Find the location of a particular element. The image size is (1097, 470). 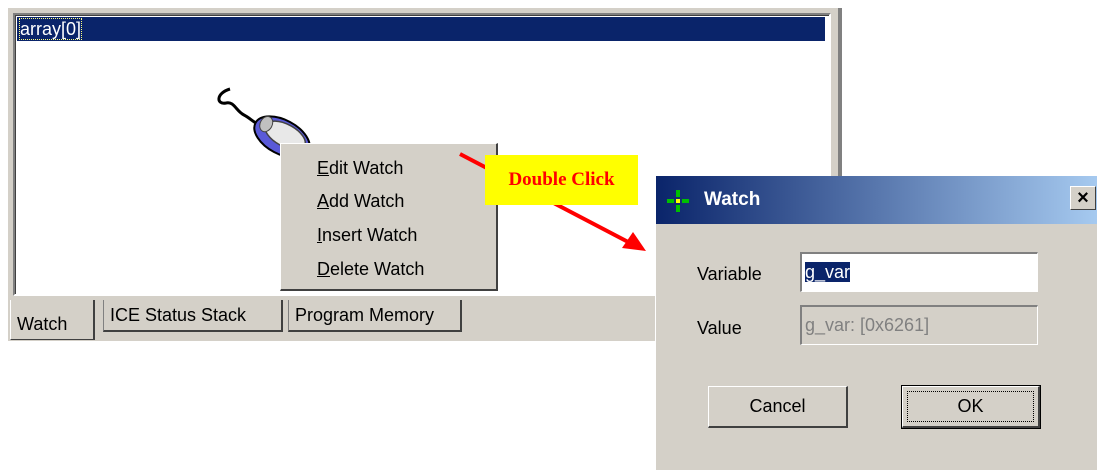

tab-program-memory: Program Memory is located at coordinates (375, 316).